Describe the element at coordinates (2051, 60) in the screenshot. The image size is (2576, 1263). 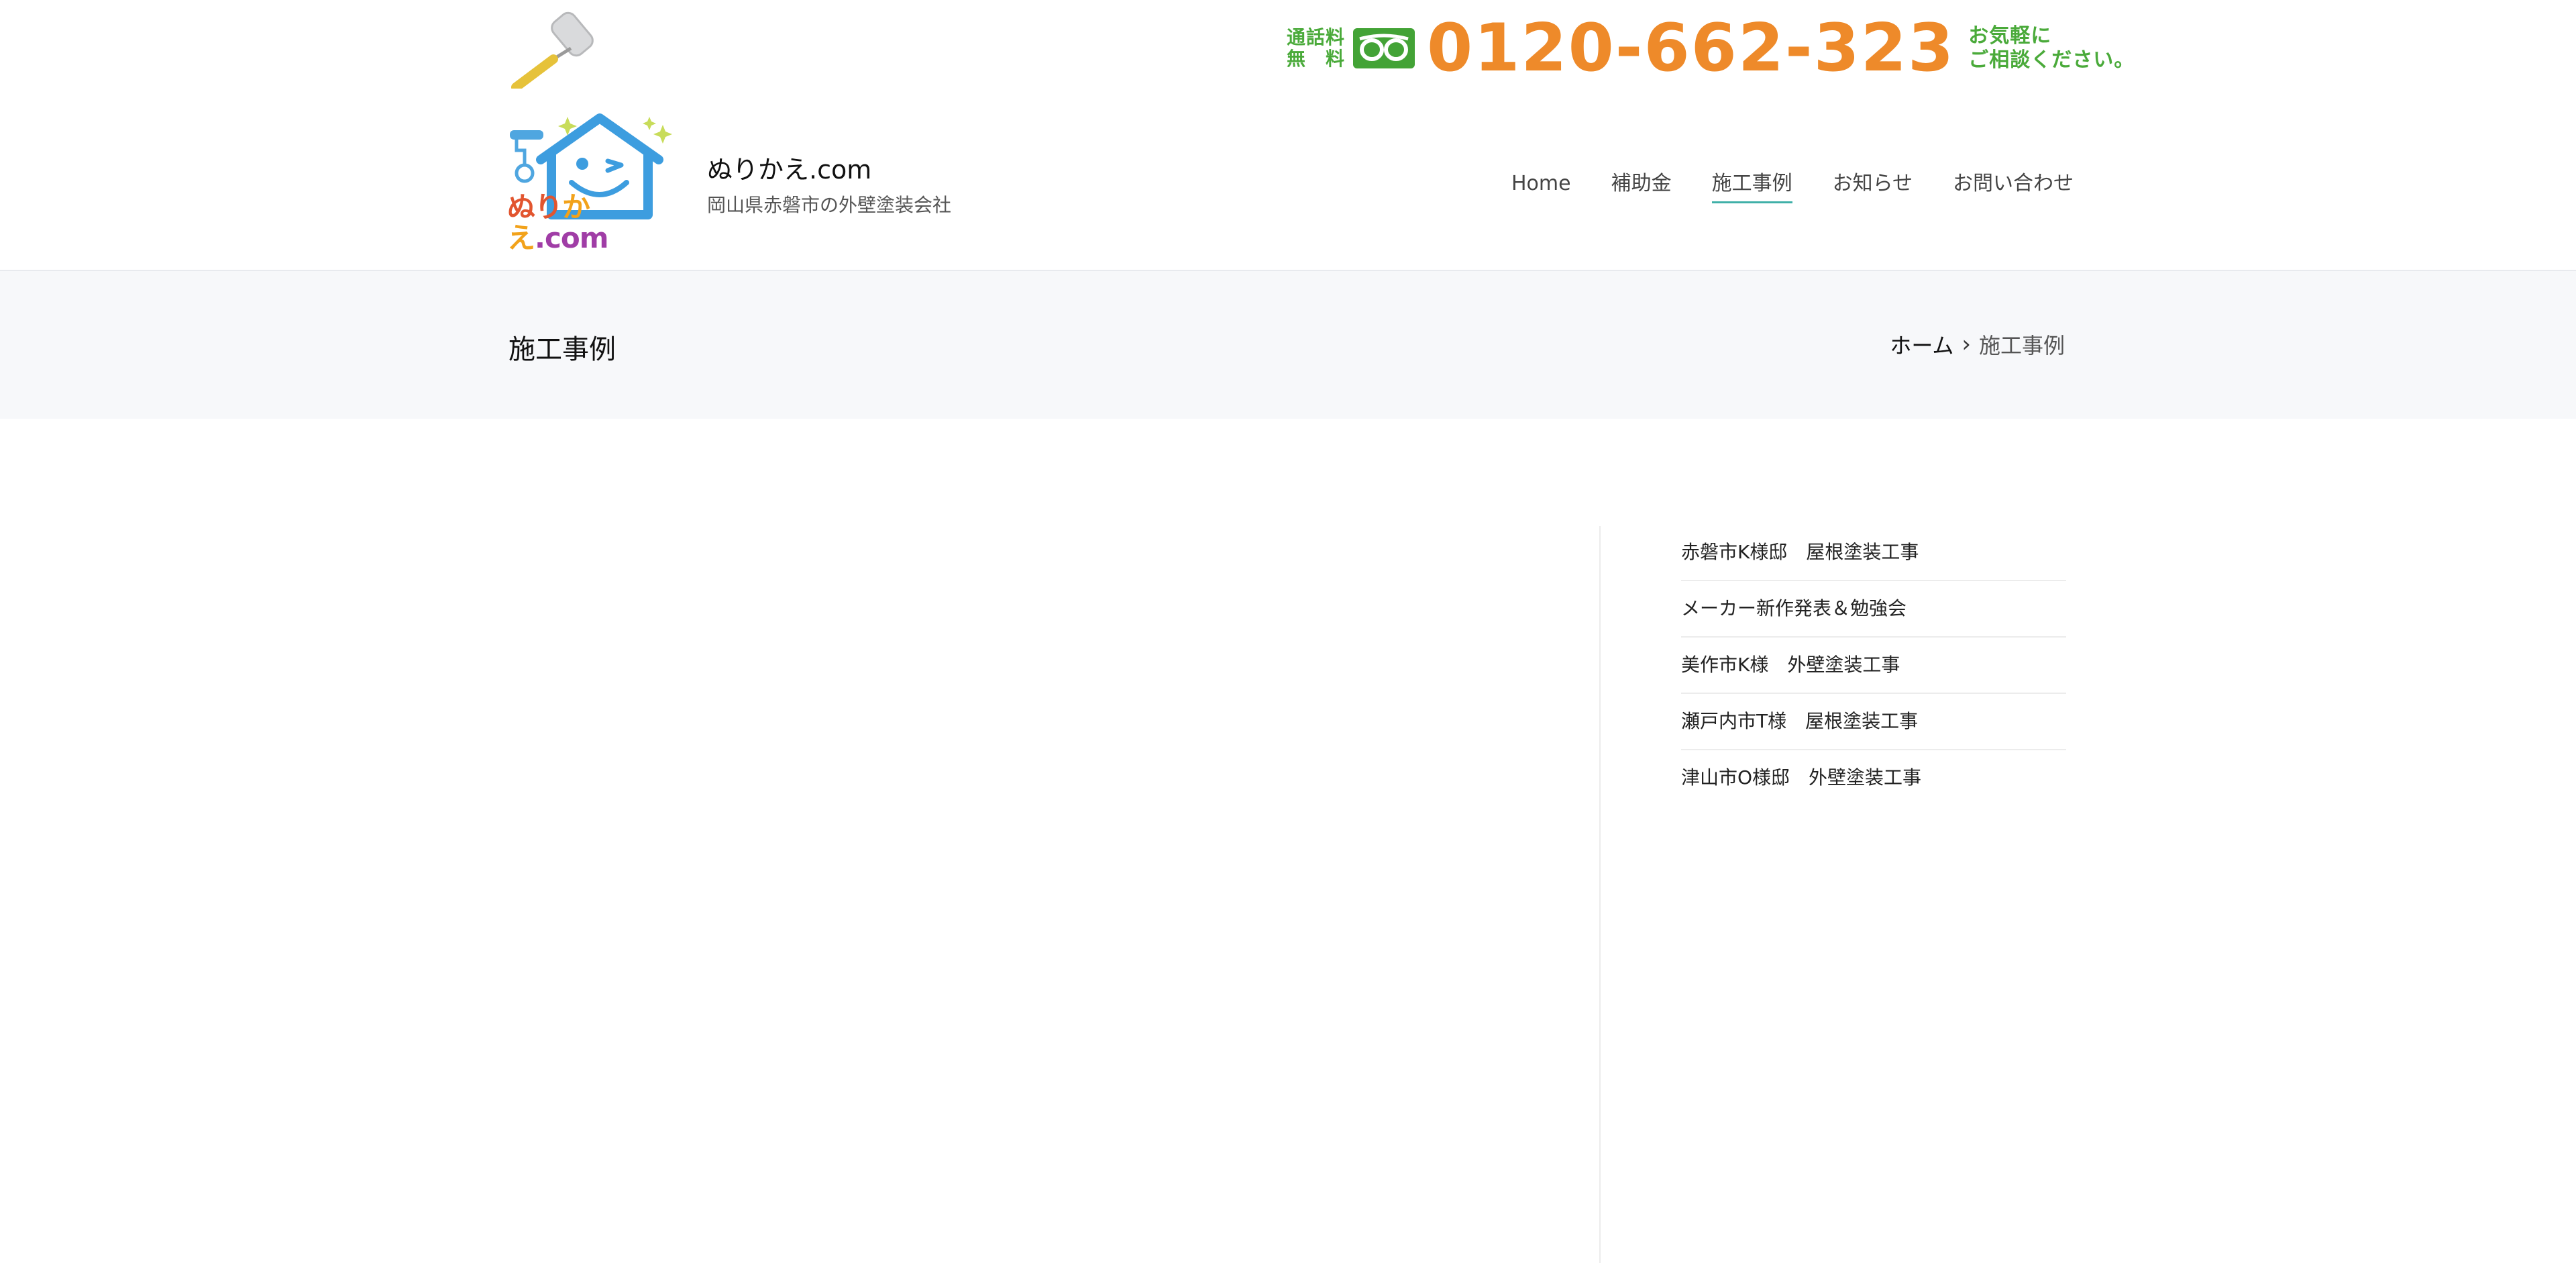
I see `phone-cta-line2: ご相談ください。` at that location.